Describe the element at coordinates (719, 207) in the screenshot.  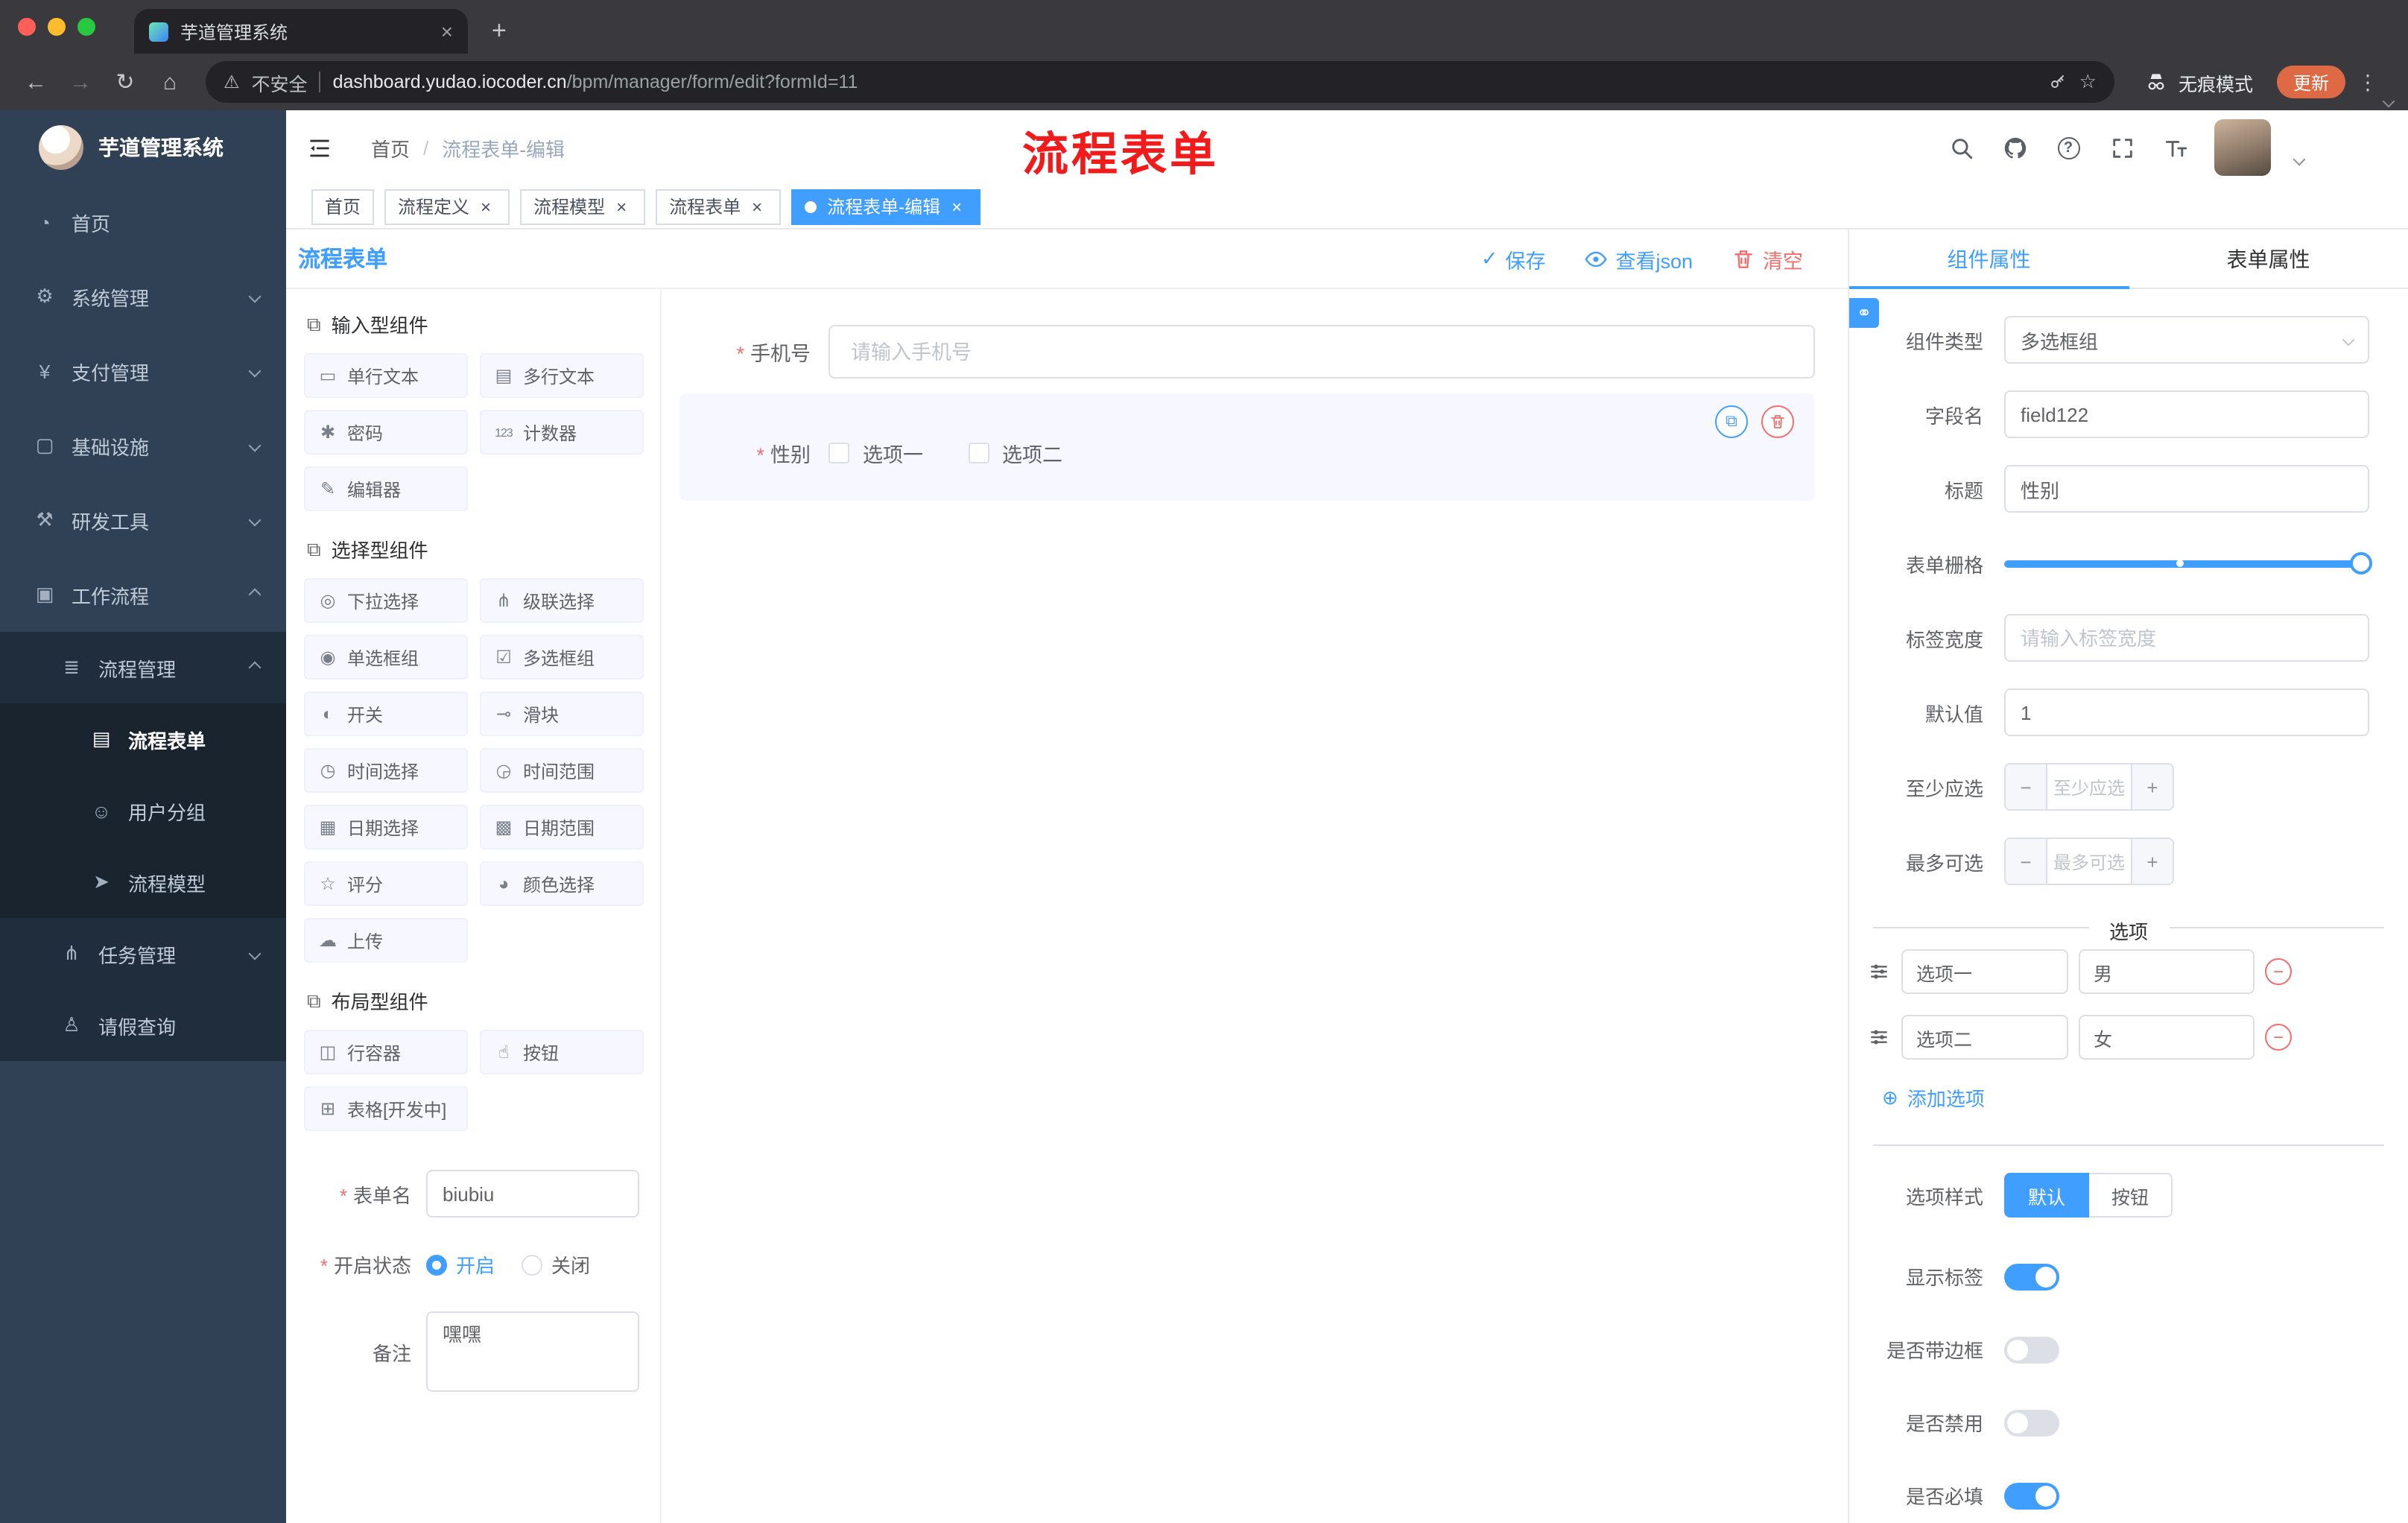
I see `tag-process-form: 流程表单 ×` at that location.